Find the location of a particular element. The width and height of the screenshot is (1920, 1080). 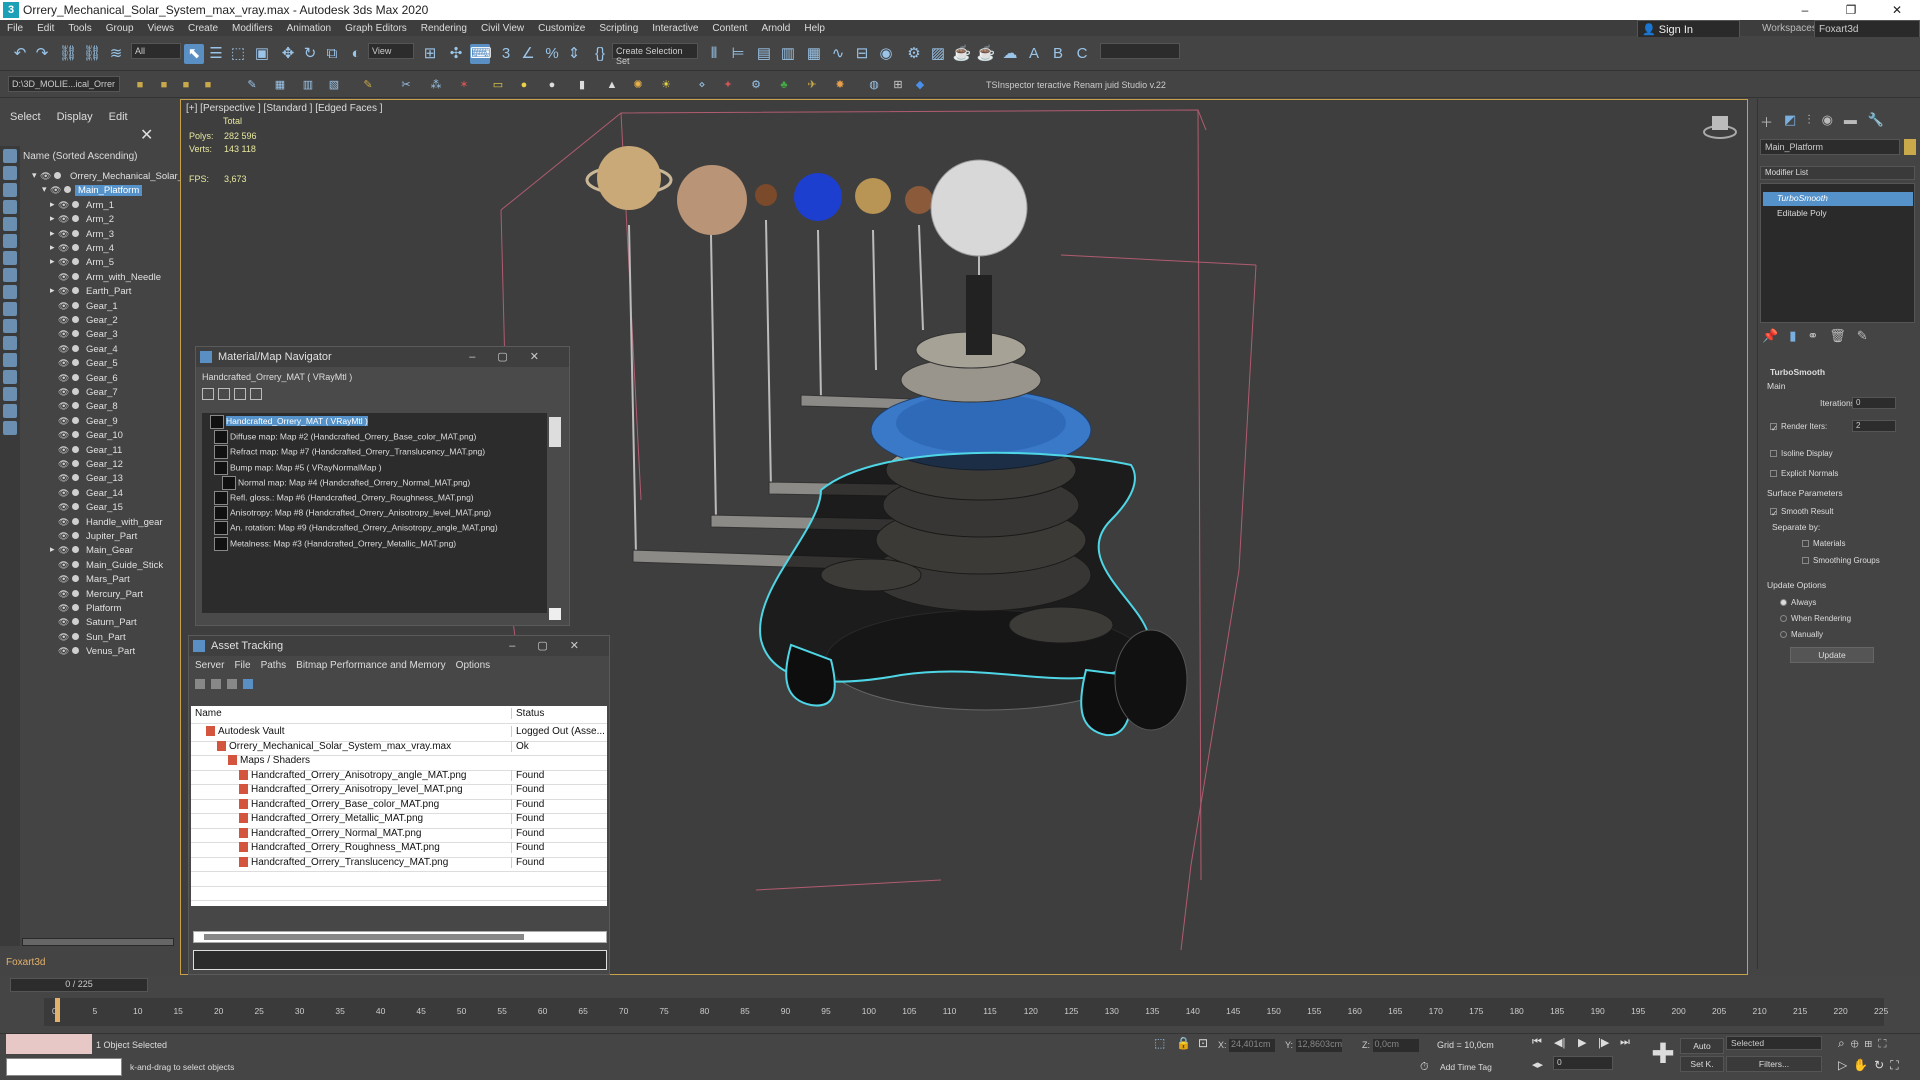

maxscript-listener is located at coordinates (49, 1044).